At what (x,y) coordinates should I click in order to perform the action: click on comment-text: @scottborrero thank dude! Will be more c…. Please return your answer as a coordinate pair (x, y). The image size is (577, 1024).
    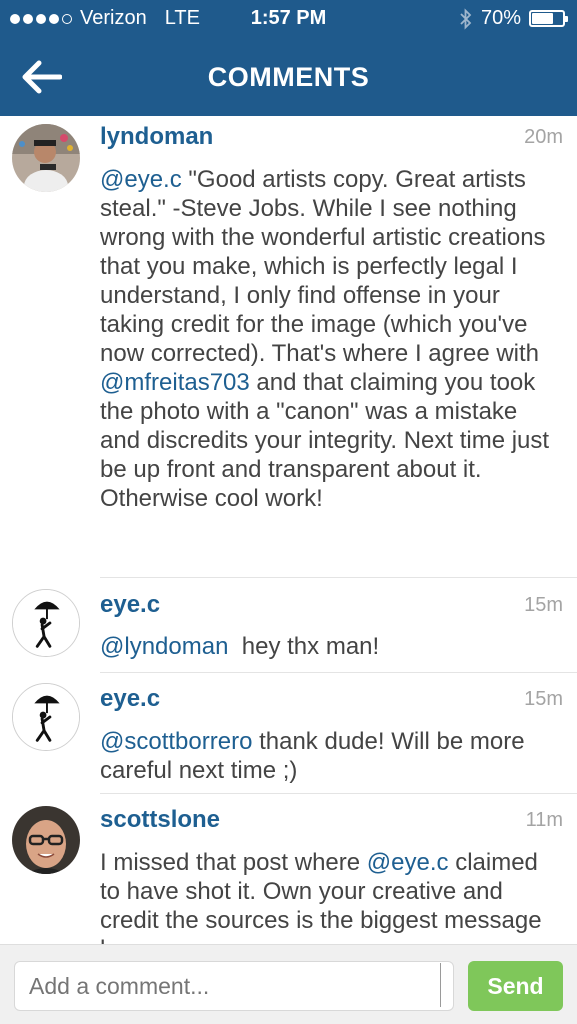
    Looking at the image, I should click on (326, 756).